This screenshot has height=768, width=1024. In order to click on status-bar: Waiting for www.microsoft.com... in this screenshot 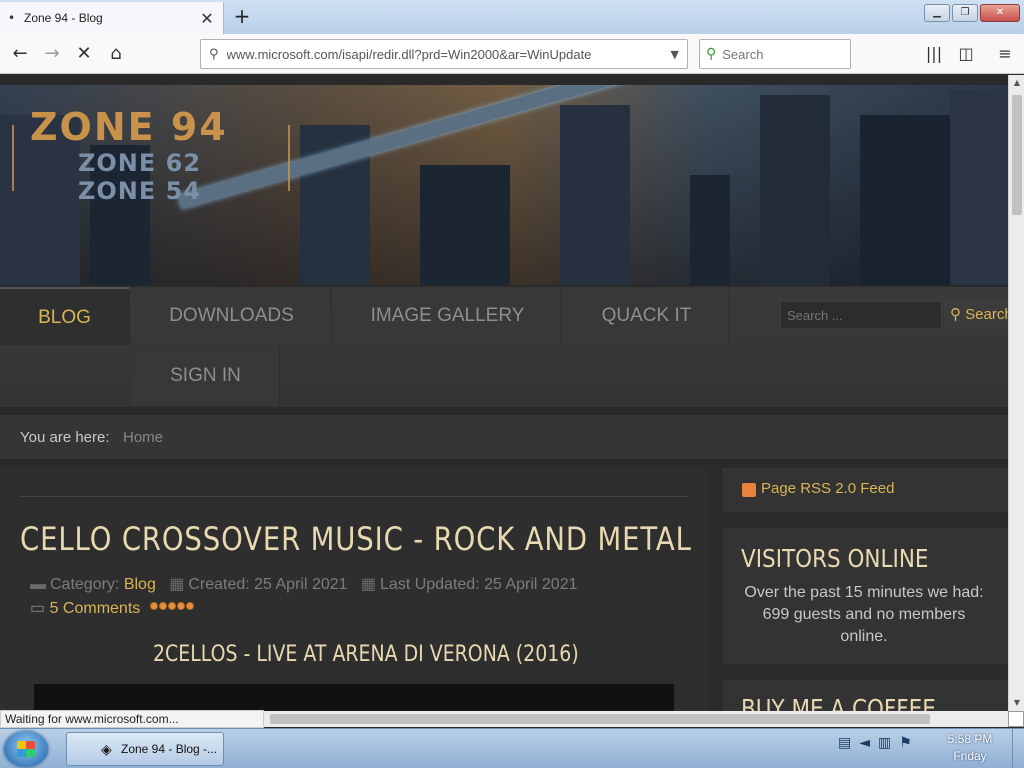, I will do `click(132, 719)`.